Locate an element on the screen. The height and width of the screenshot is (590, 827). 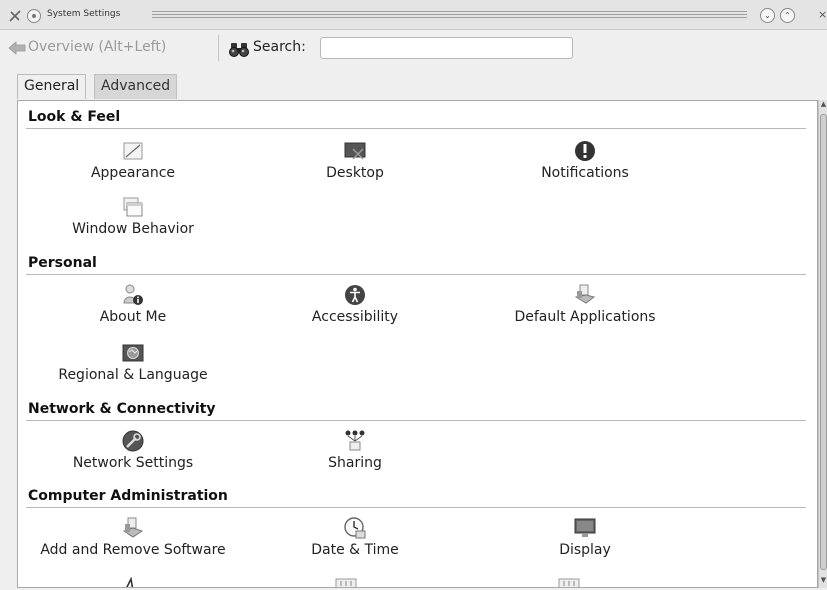
settings-item-default-applications: Default Applications is located at coordinates (585, 308).